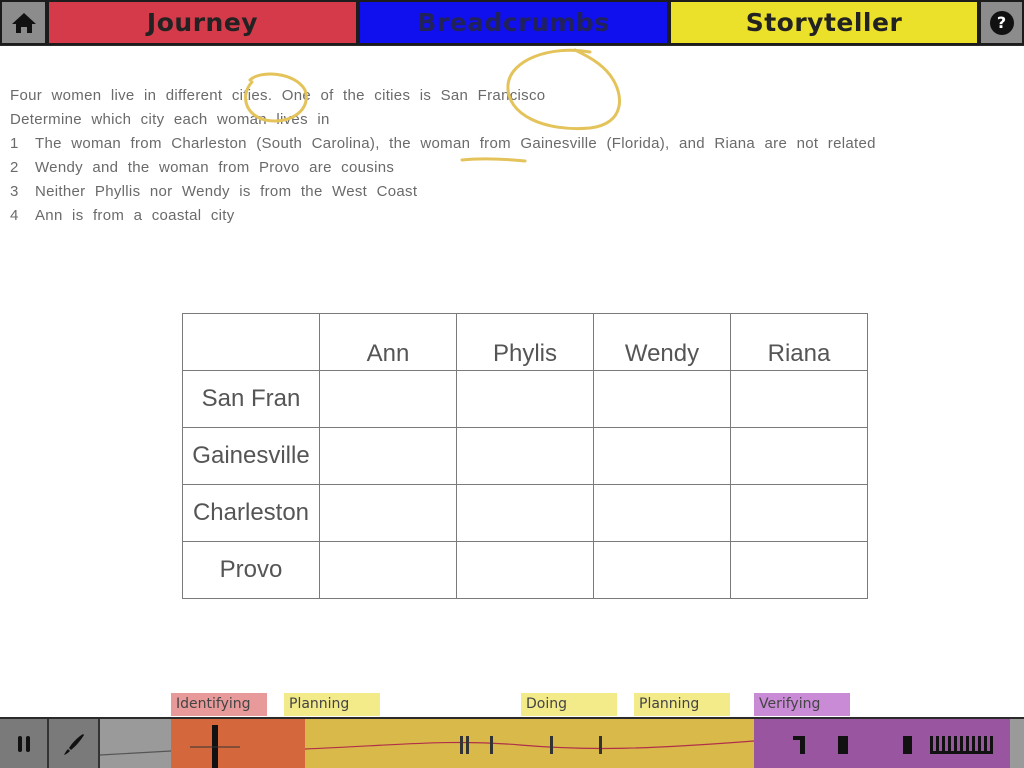  Describe the element at coordinates (802, 704) in the screenshot. I see `stage-label-verifying: Verifying` at that location.